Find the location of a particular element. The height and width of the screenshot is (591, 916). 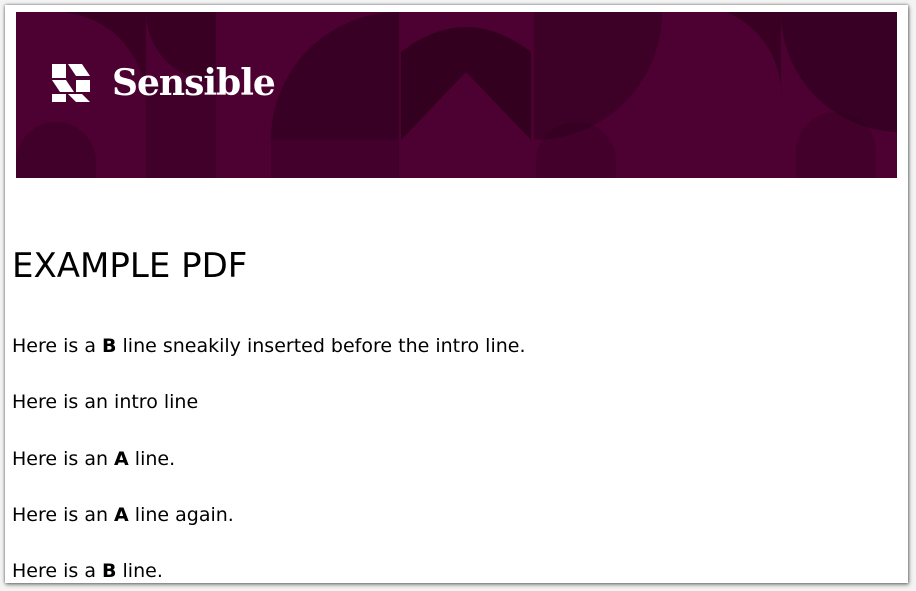

document-line: Here is an A line. is located at coordinates (93, 459).